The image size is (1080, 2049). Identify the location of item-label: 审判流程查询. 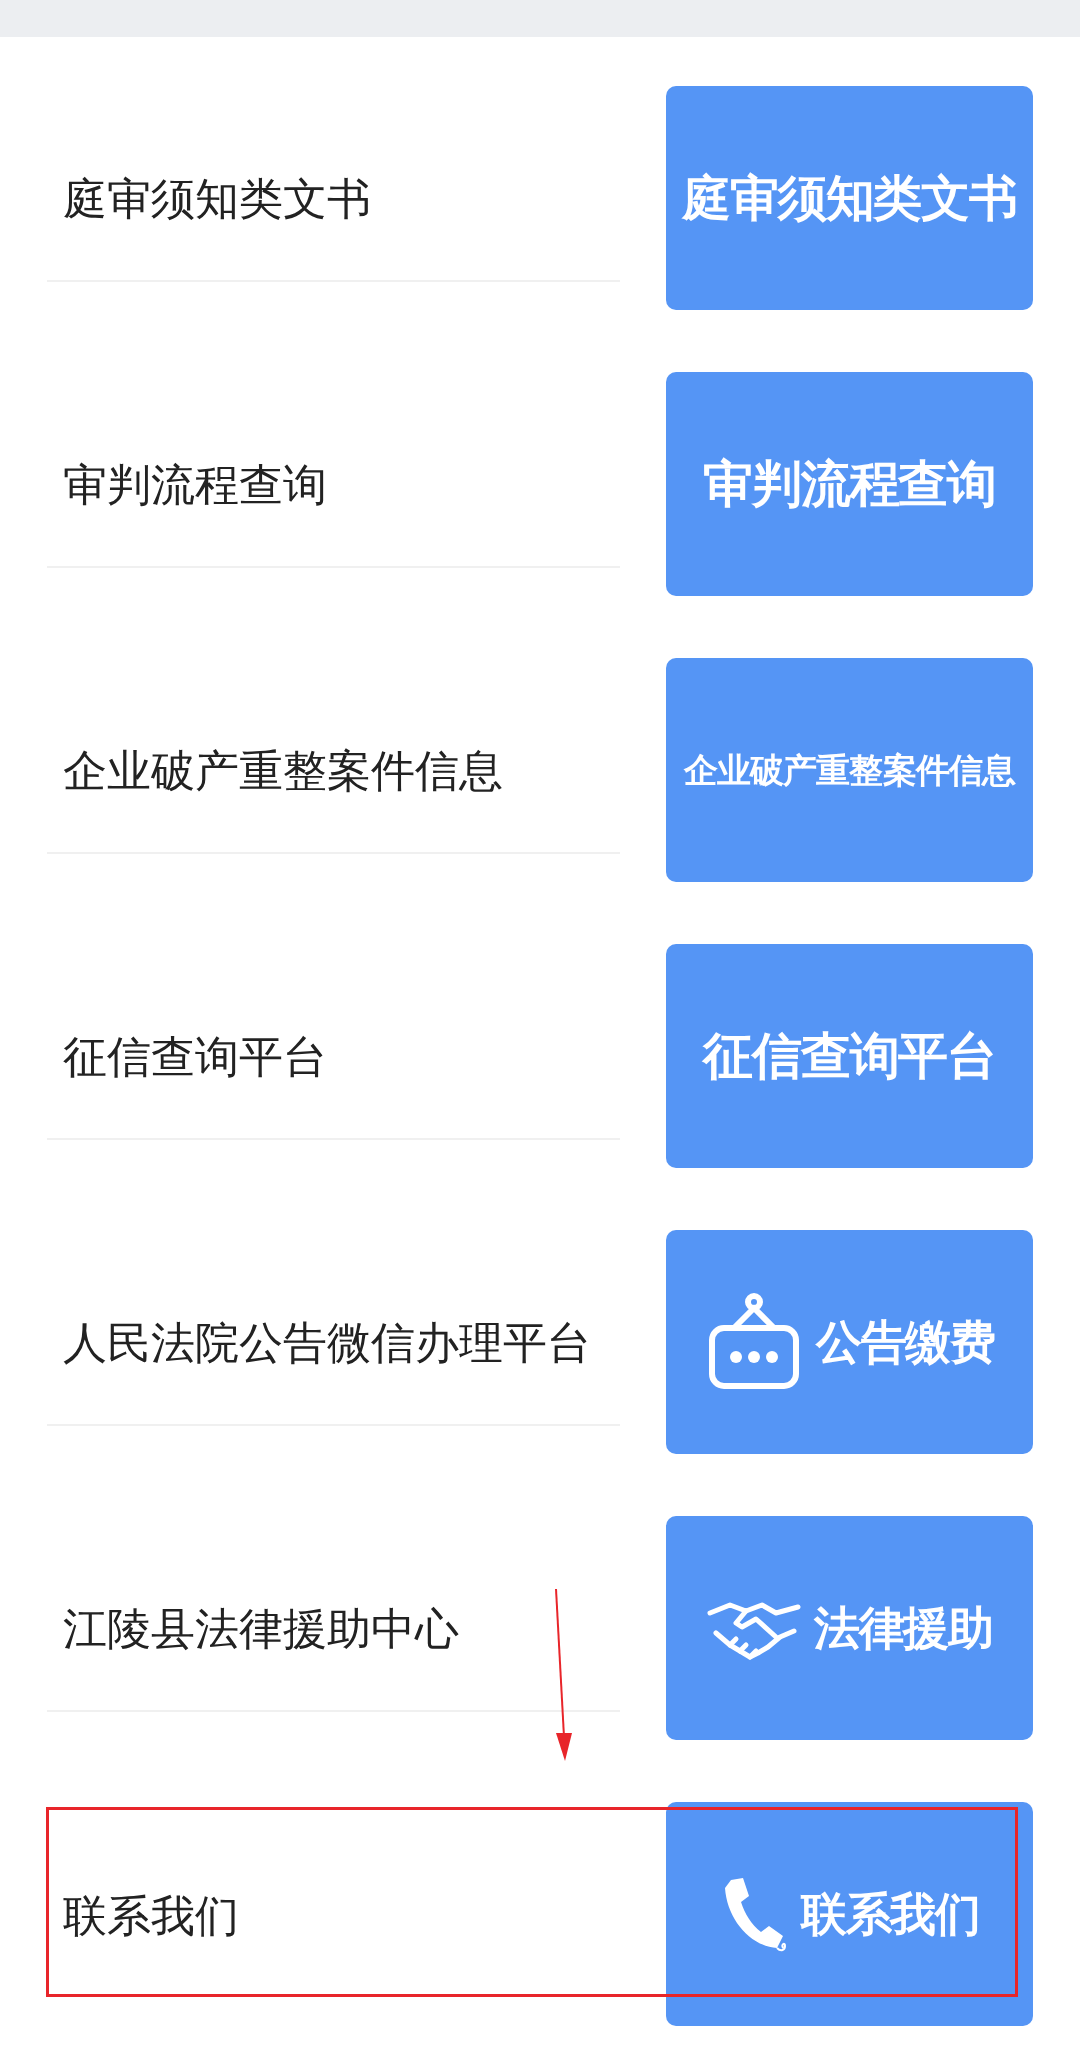
(195, 485).